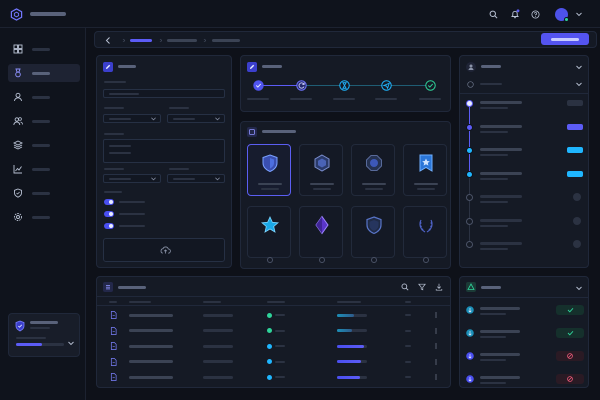  Describe the element at coordinates (422, 287) in the screenshot. I see `filter-icon` at that location.